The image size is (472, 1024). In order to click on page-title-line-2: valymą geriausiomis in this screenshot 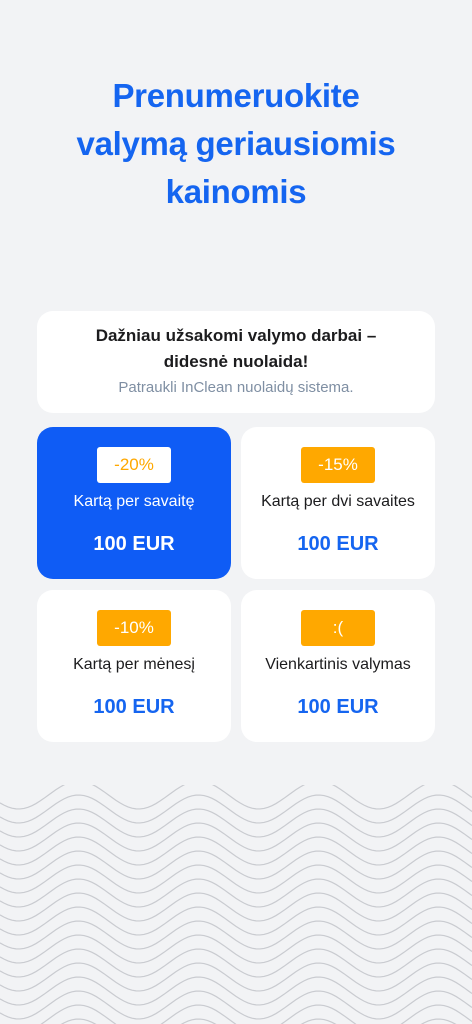, I will do `click(236, 143)`.